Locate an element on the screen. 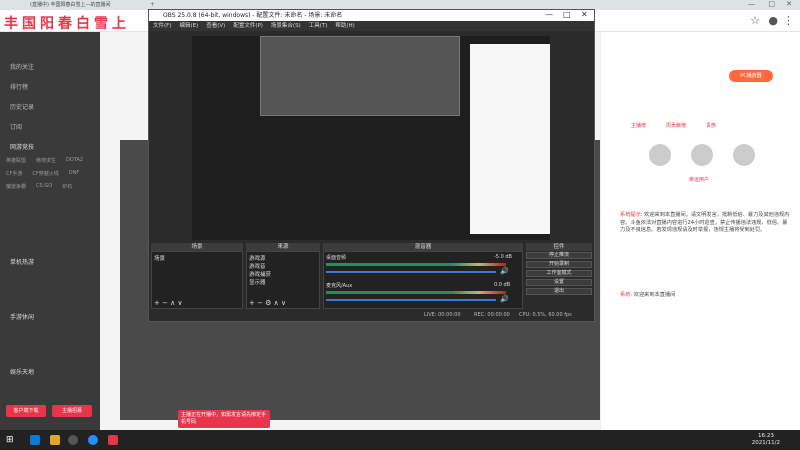  obs-close-icon: ✕ is located at coordinates (584, 14).